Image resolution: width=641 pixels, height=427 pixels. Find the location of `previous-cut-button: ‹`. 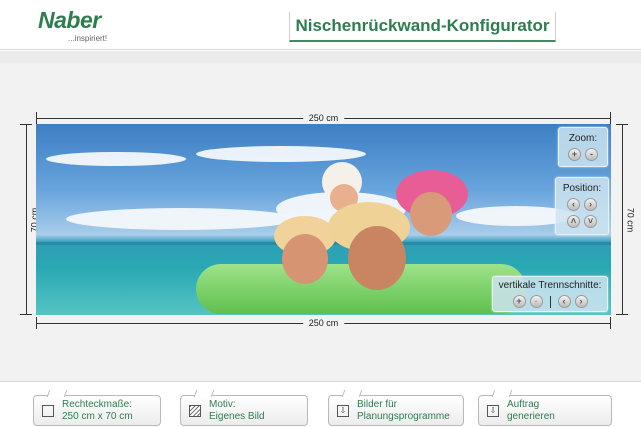

previous-cut-button: ‹ is located at coordinates (564, 301).